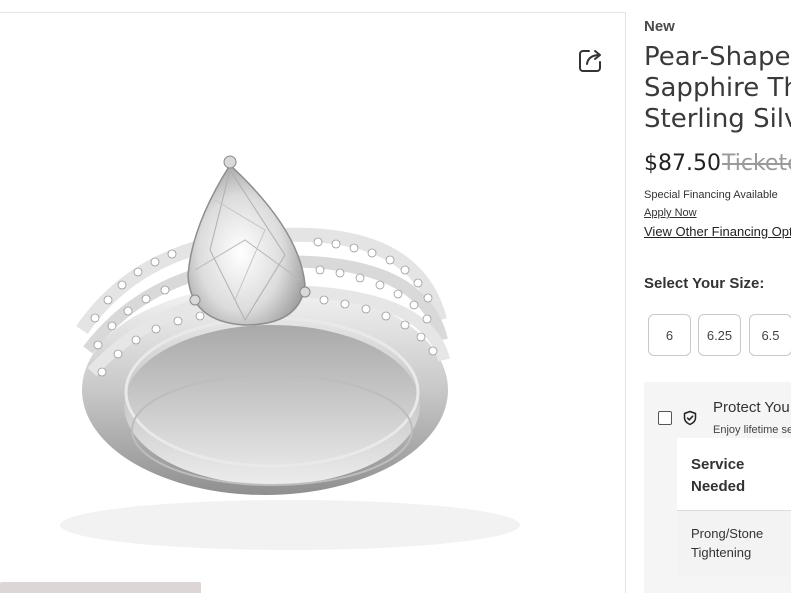 This screenshot has height=593, width=791. I want to click on service-table: Service Needed Prong/Stone Tightening, so click(734, 507).